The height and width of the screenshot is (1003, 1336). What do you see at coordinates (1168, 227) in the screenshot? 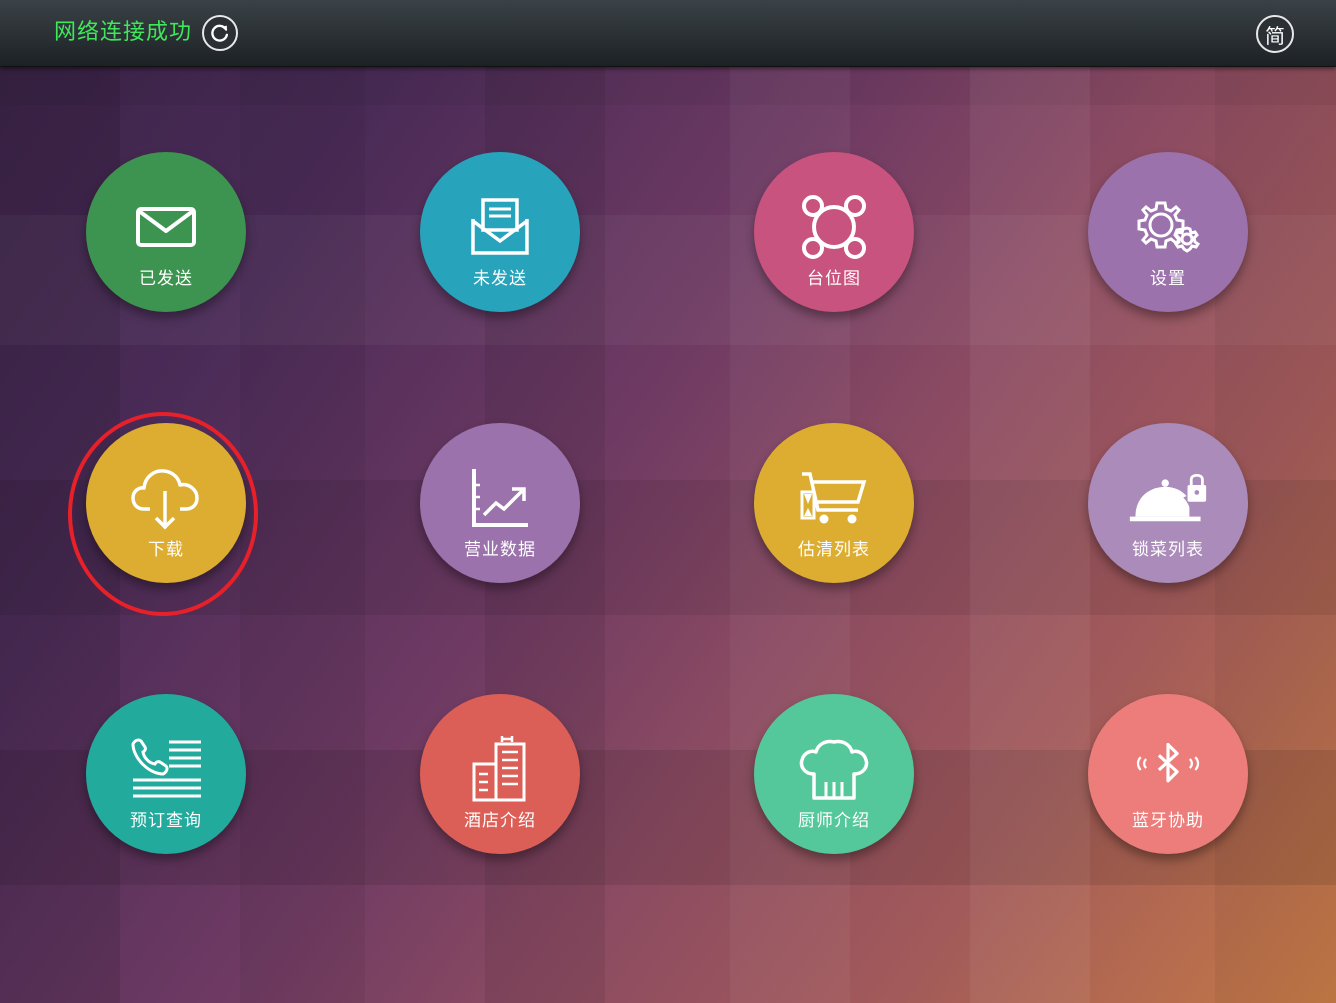
I see `gears-icon` at bounding box center [1168, 227].